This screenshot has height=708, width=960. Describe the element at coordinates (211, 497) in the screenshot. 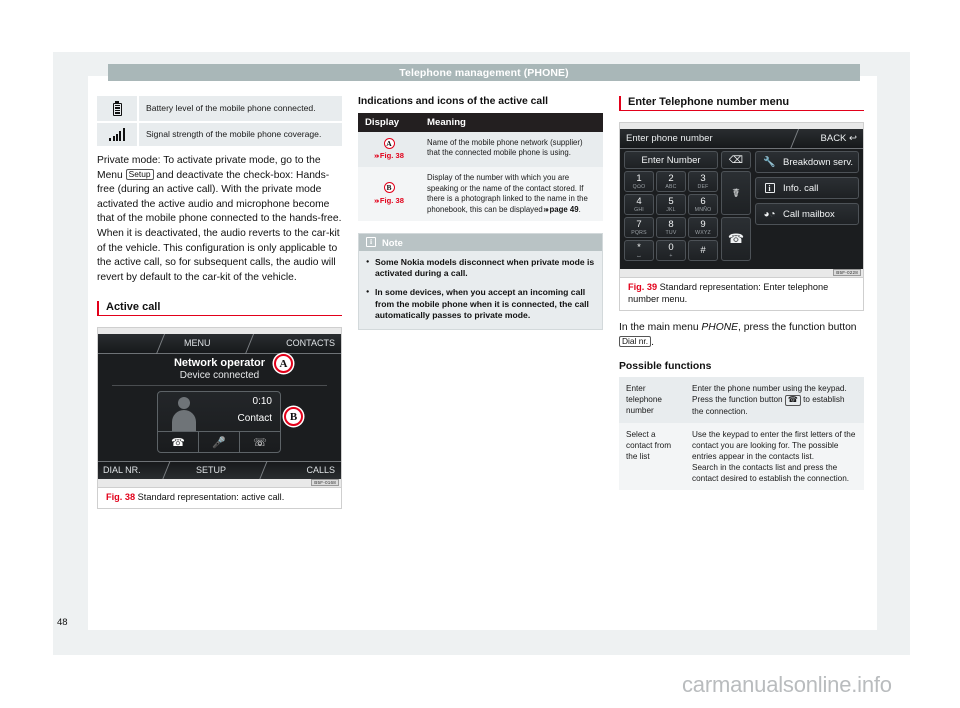

I see `figure-38-caption-text: Standard representation: active call.` at that location.